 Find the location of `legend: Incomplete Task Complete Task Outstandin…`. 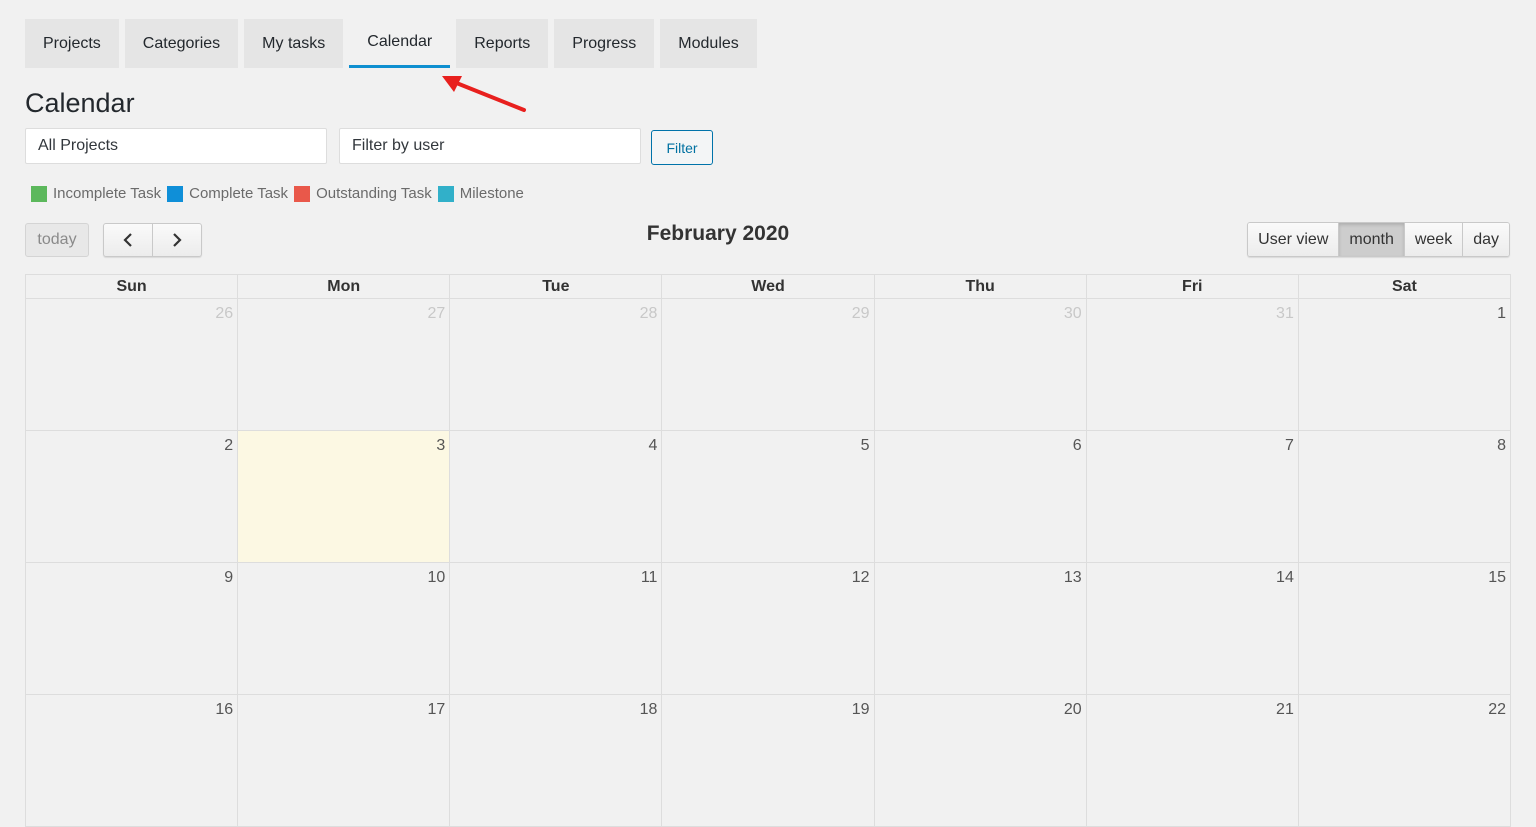

legend: Incomplete Task Complete Task Outstandin… is located at coordinates (280, 193).